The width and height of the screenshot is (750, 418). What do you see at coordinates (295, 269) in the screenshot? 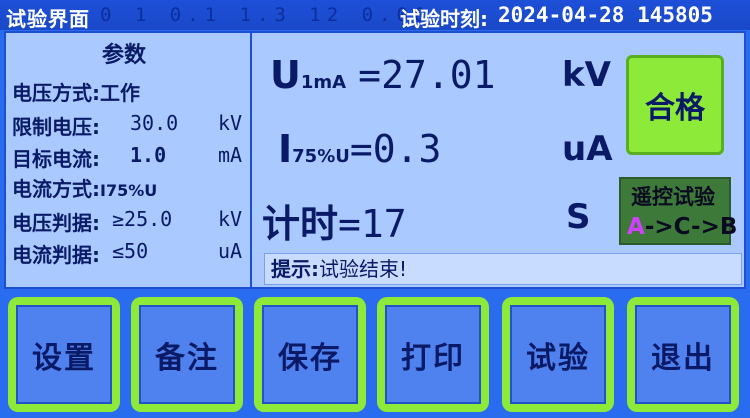
I see `hint-label: 提示:` at bounding box center [295, 269].